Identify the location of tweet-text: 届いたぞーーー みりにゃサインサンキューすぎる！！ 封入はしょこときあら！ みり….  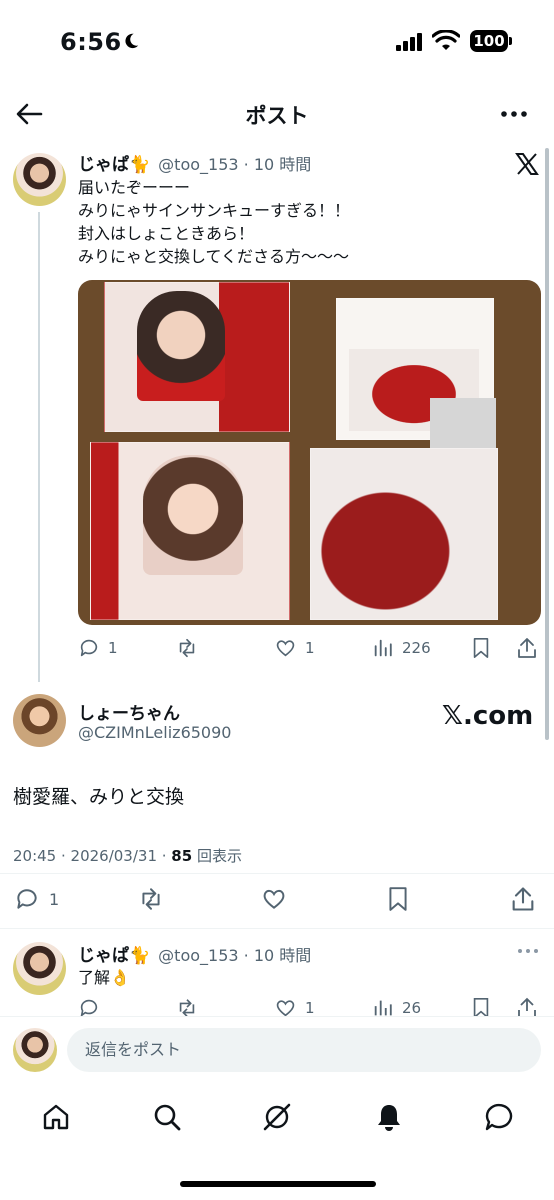
(298, 222).